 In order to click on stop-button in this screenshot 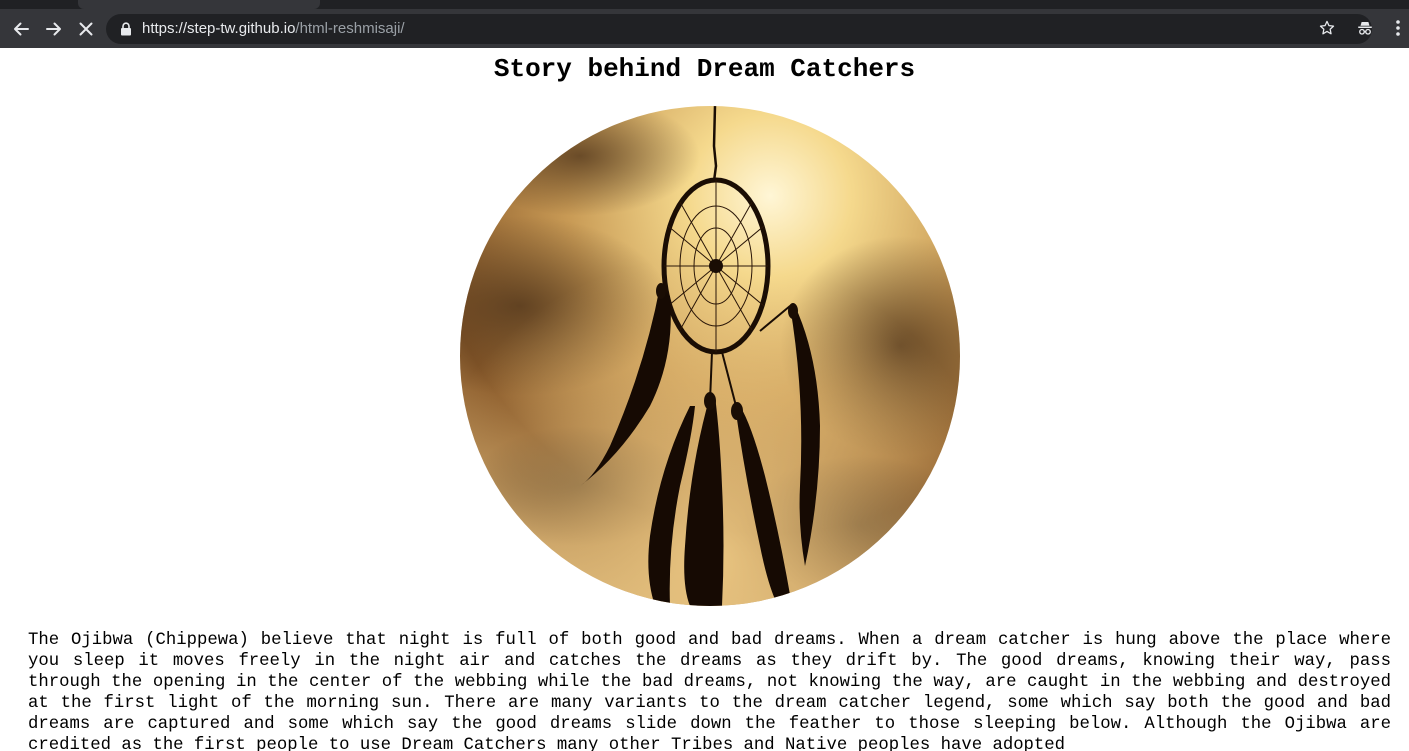, I will do `click(86, 29)`.